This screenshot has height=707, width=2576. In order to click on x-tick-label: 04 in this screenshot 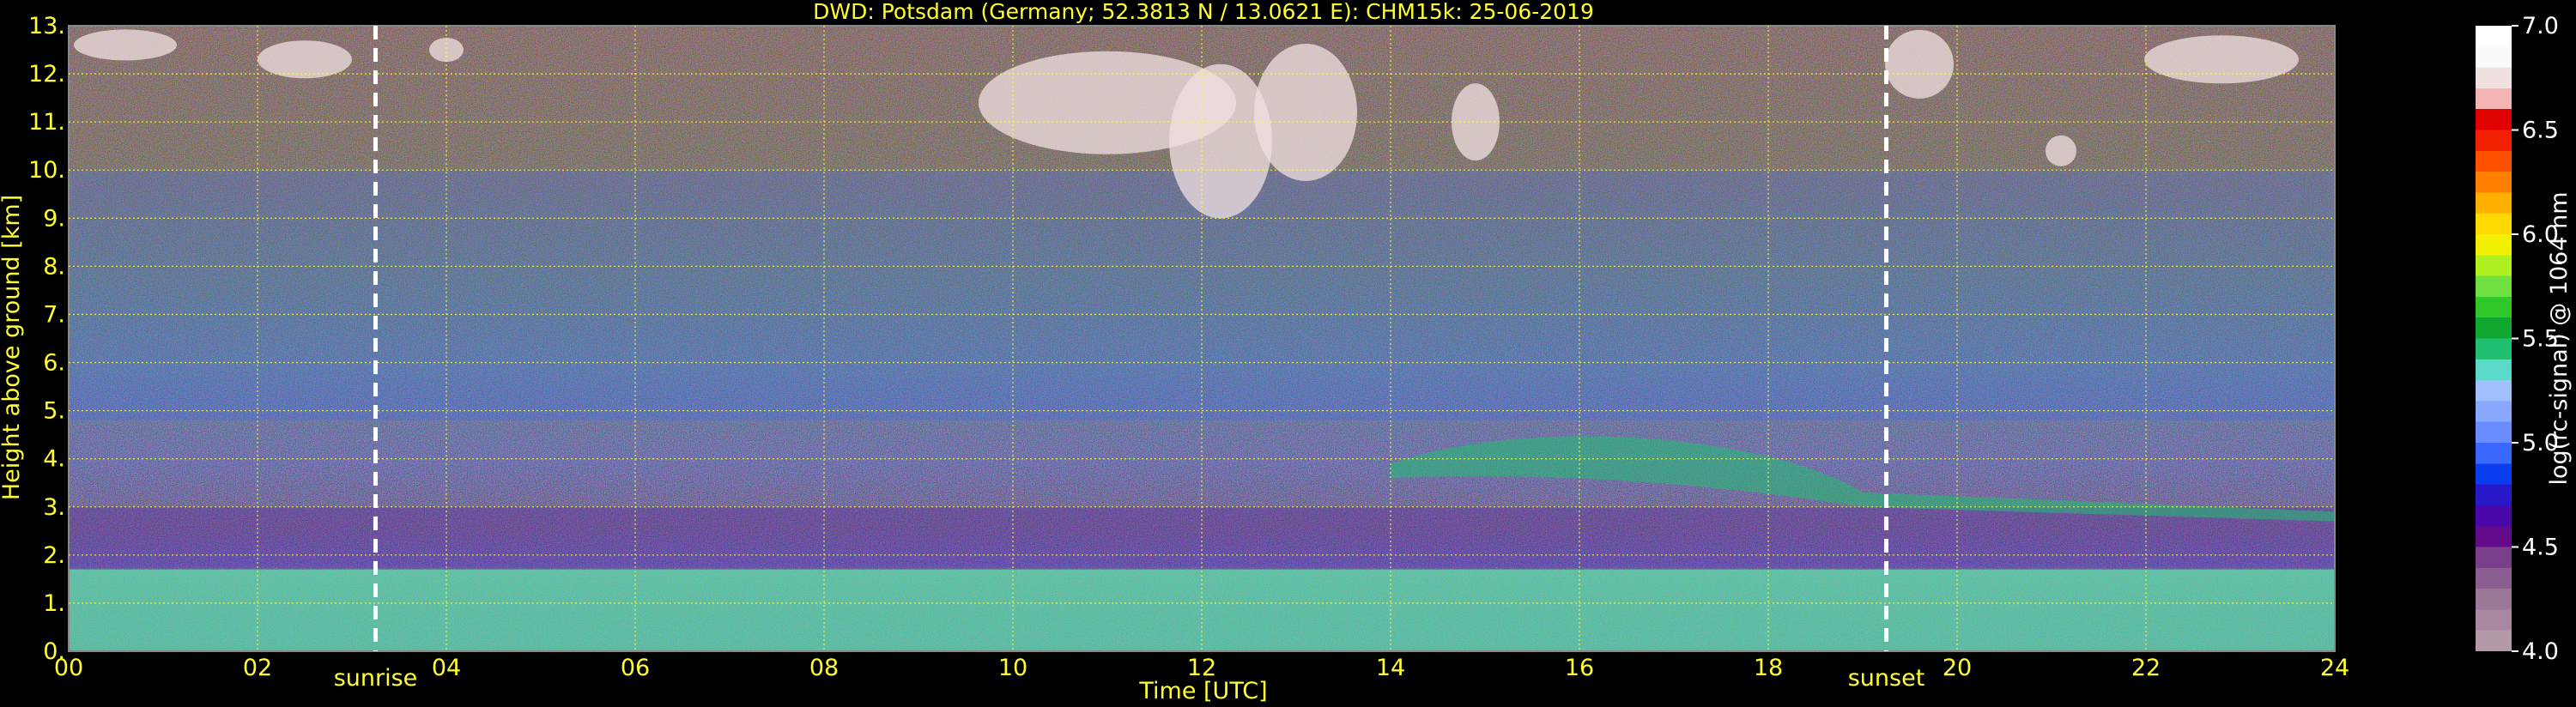, I will do `click(446, 668)`.